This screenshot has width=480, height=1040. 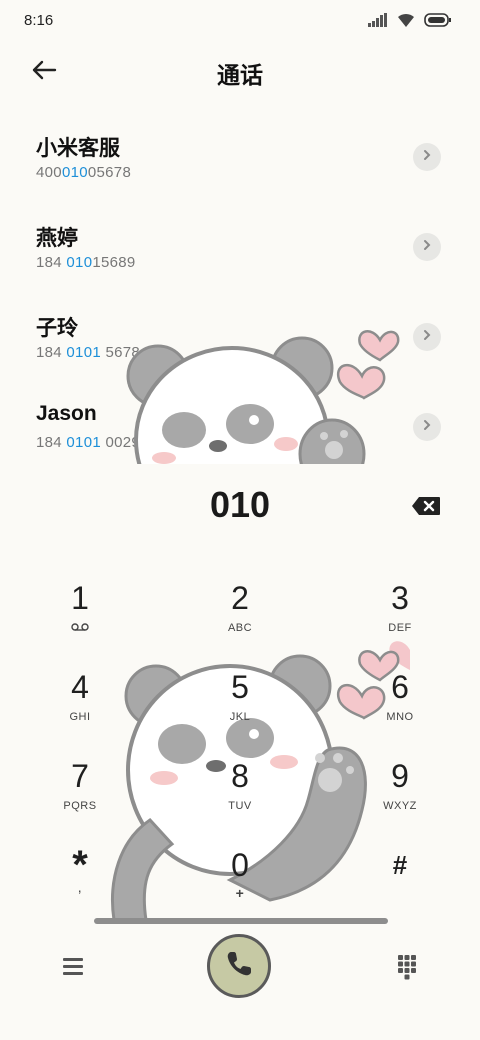 I want to click on key-7: 7 PQRS, so click(x=80, y=792).